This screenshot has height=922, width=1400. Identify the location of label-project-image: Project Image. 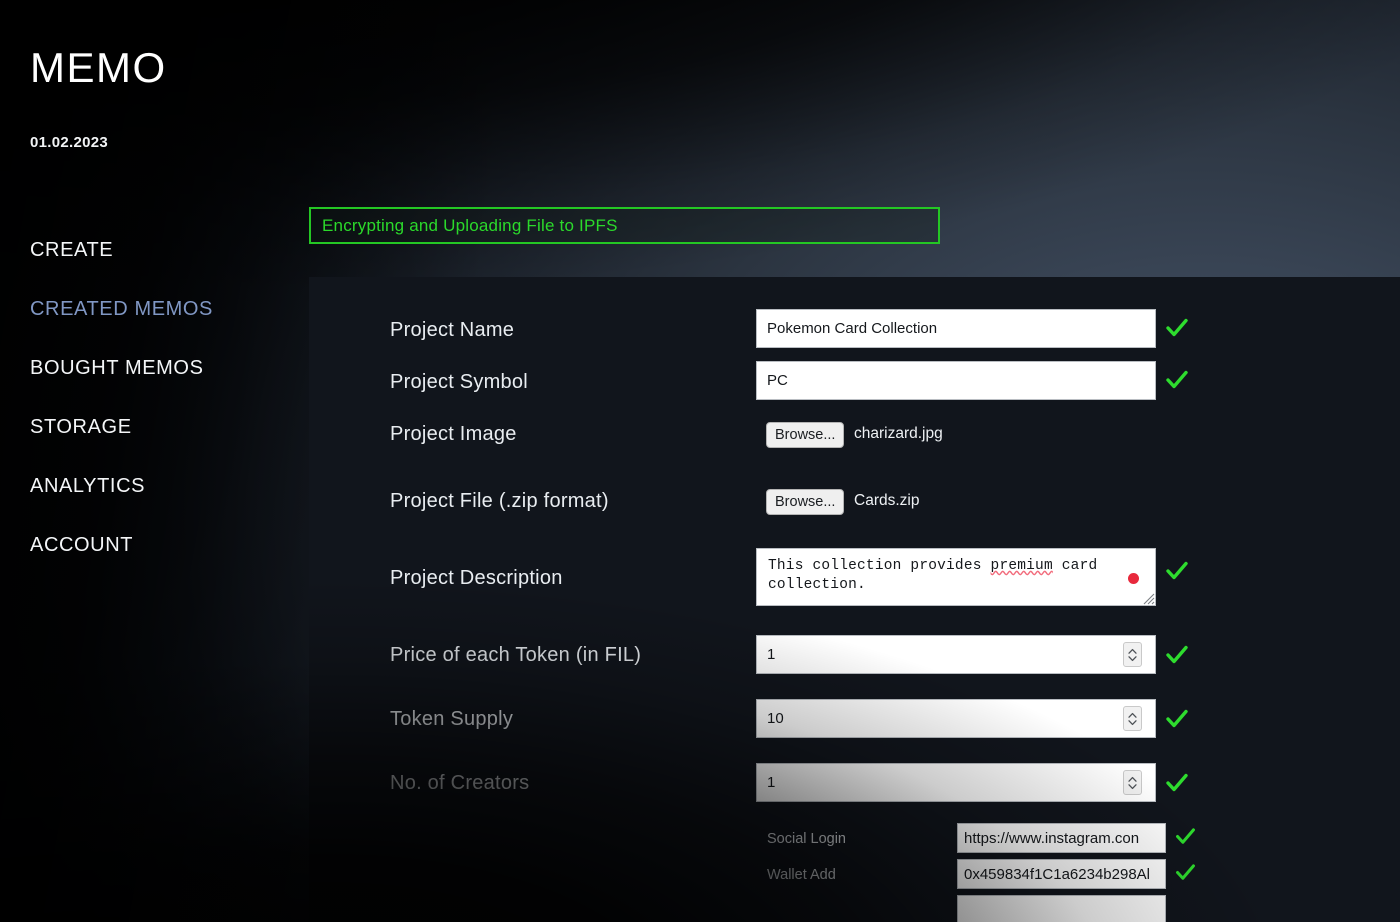
(453, 434).